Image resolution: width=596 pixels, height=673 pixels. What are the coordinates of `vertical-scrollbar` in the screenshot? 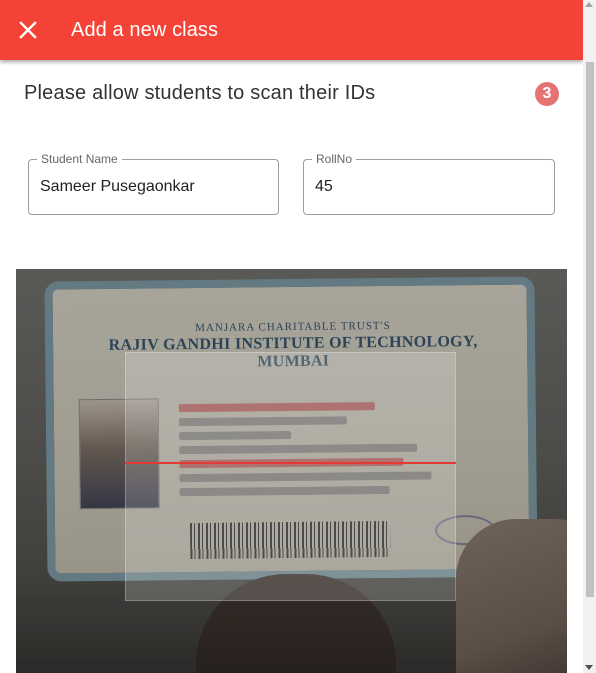 It's located at (589, 336).